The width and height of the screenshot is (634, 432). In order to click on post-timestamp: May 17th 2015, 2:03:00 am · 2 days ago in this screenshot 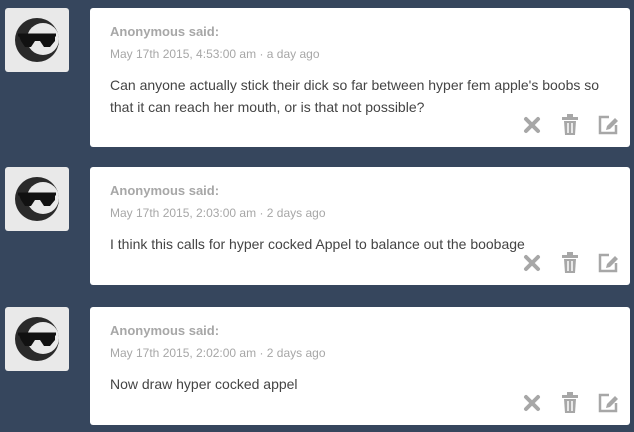, I will do `click(218, 213)`.